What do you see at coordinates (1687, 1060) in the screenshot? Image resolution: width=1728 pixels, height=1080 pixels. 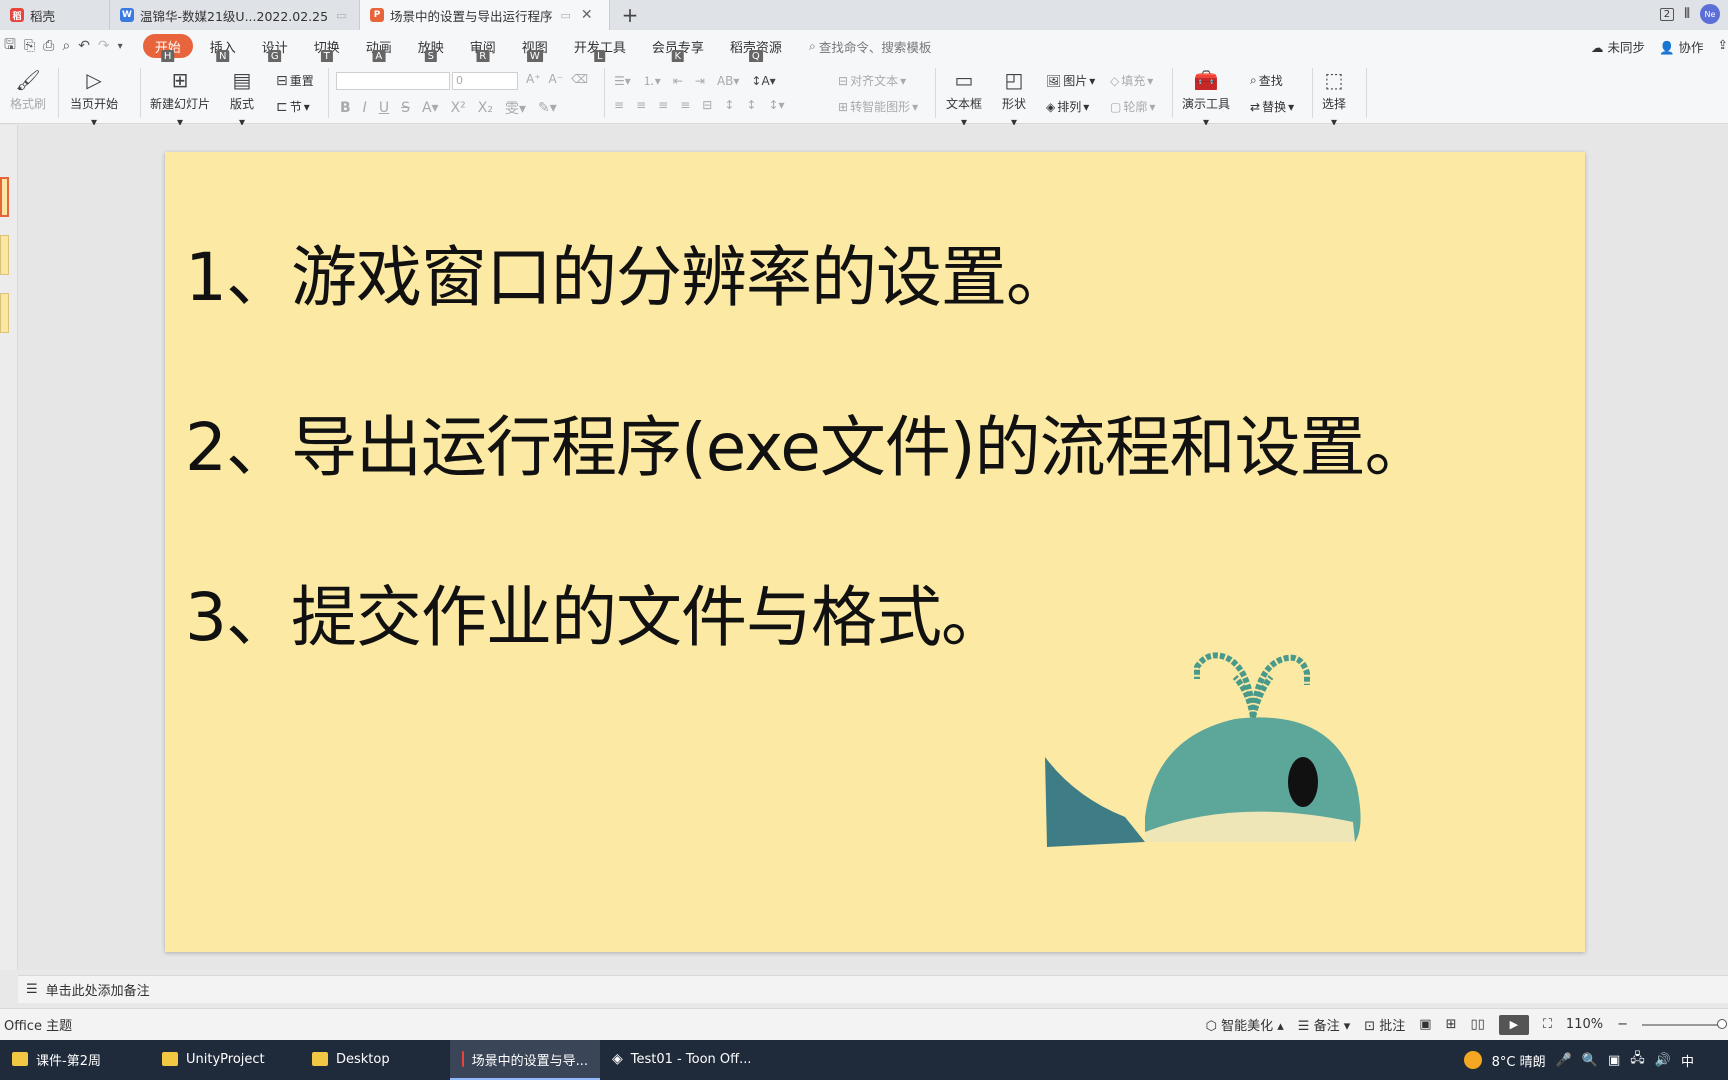 I see `ime-indicator: 中` at bounding box center [1687, 1060].